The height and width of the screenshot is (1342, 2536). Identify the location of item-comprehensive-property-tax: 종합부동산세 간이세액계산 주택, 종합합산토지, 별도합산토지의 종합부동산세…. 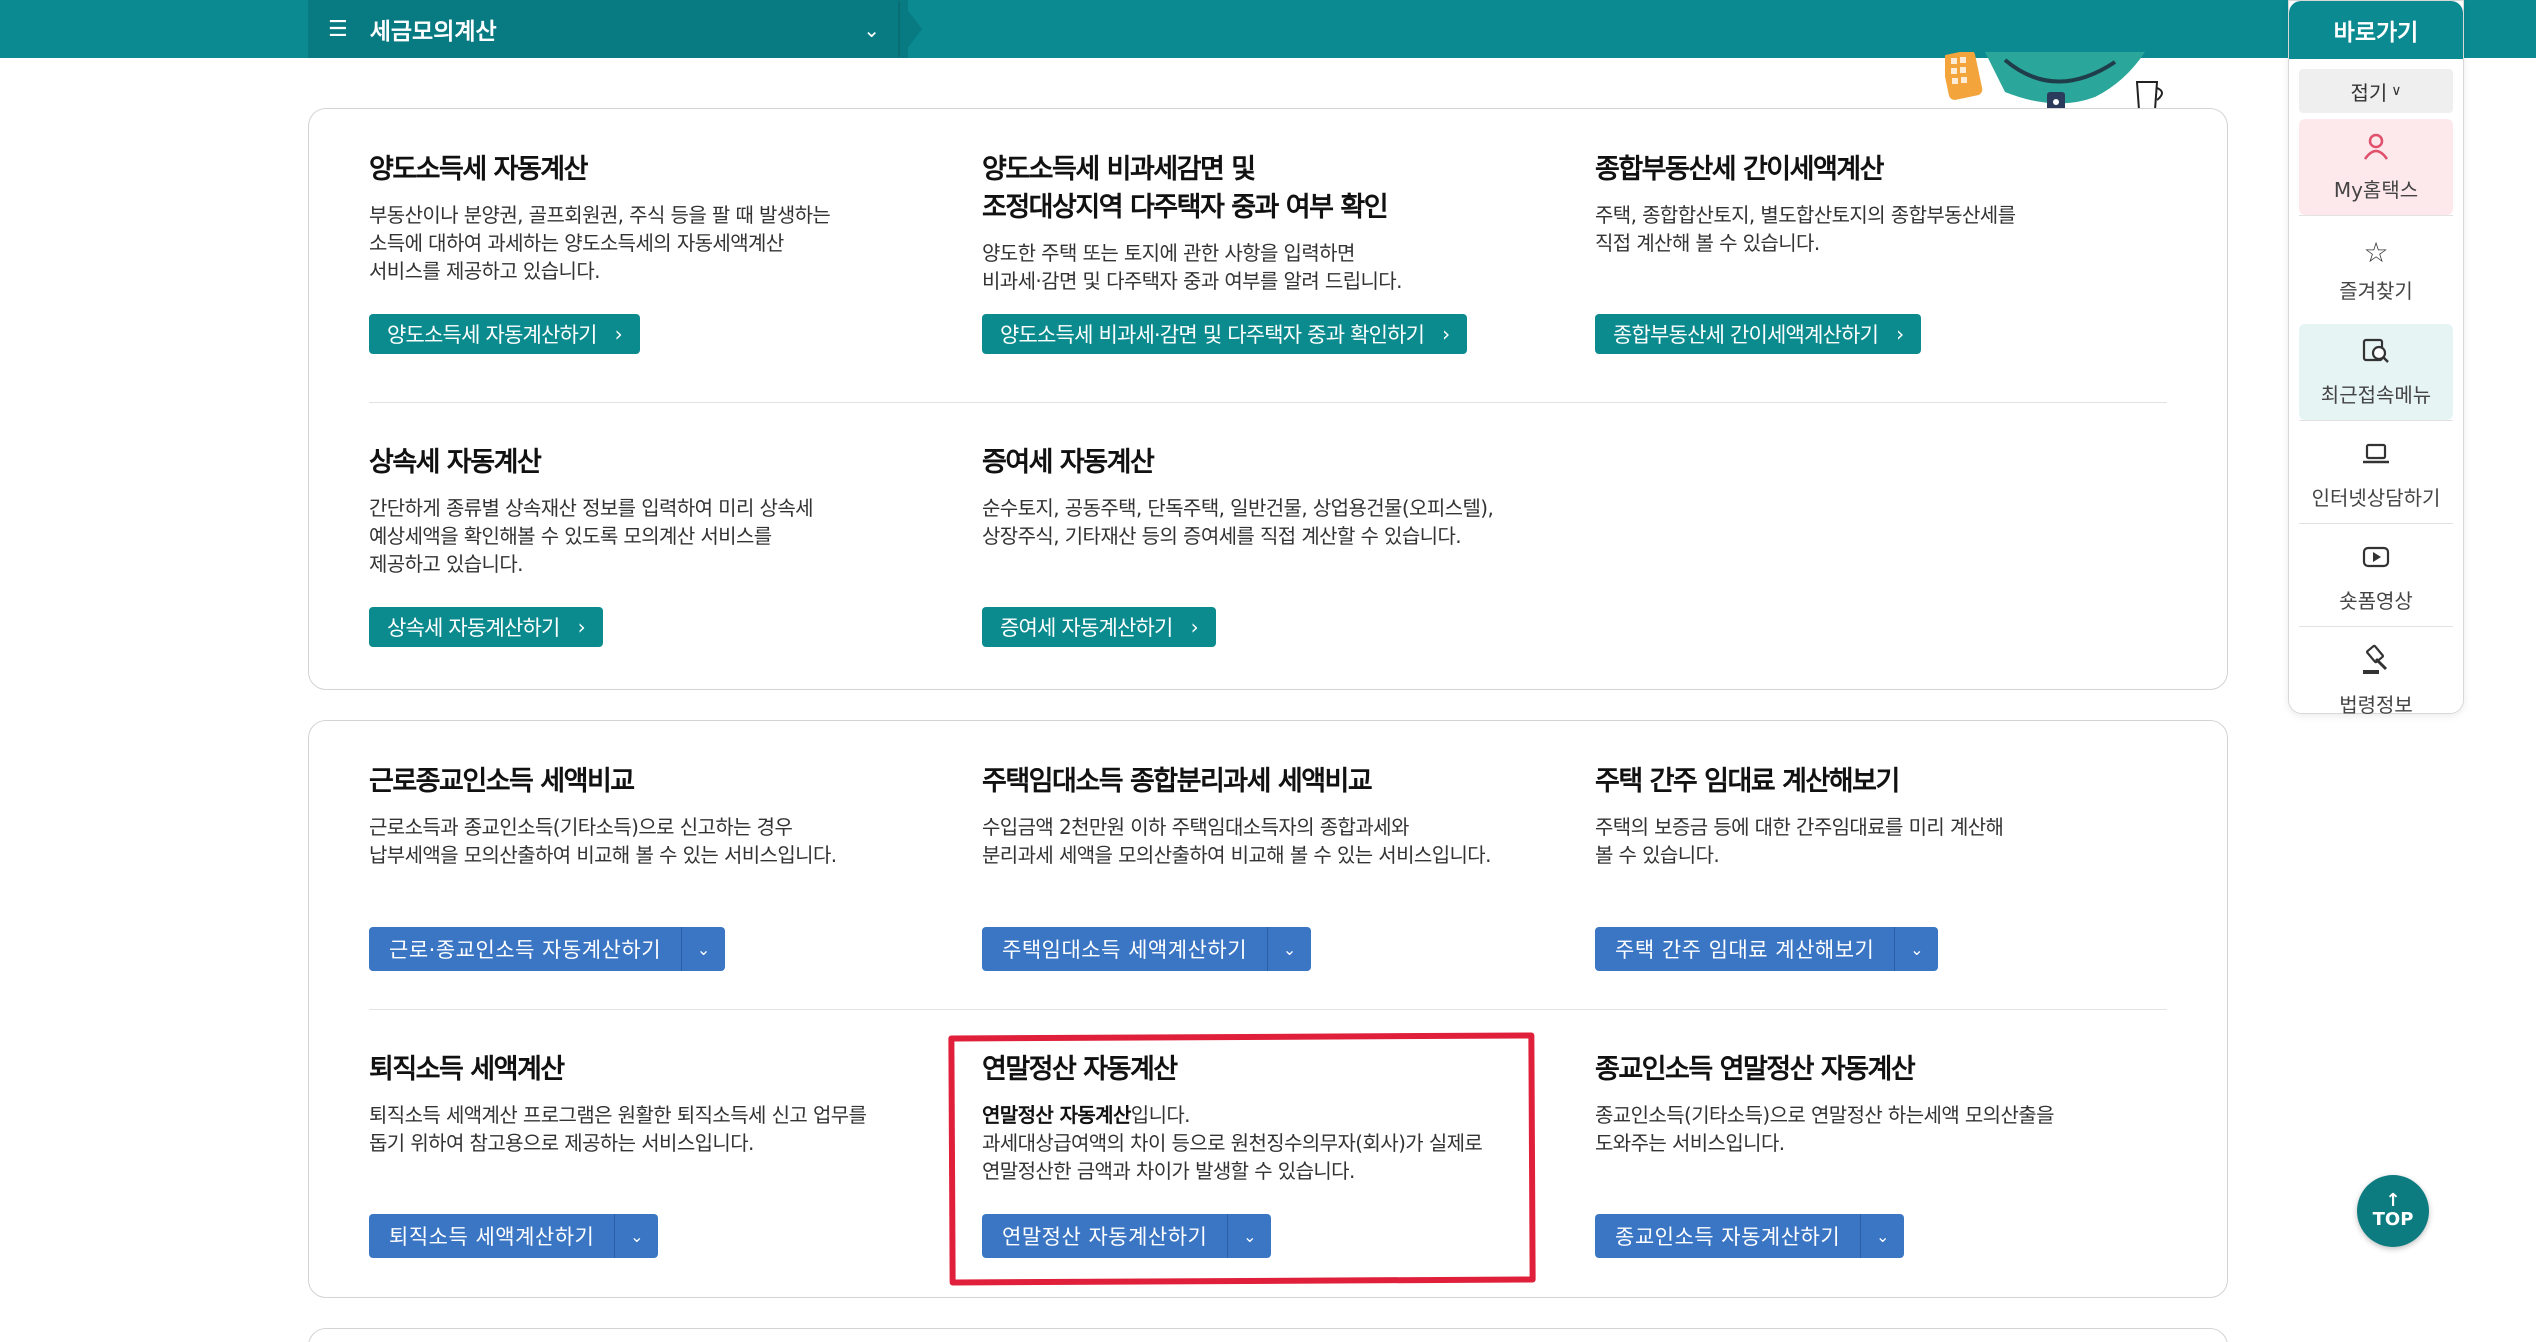
(1875, 204).